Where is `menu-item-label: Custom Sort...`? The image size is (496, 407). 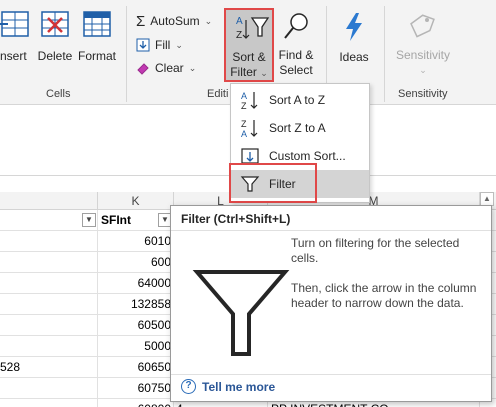
menu-item-label: Custom Sort... is located at coordinates (307, 156).